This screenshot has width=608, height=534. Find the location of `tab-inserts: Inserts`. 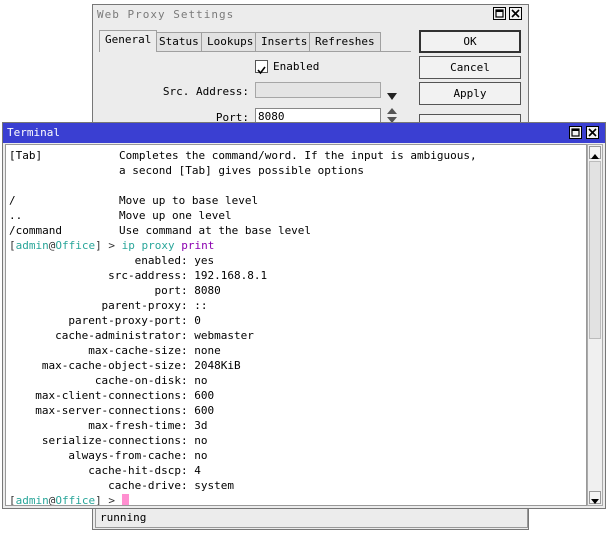

tab-inserts: Inserts is located at coordinates (284, 41).